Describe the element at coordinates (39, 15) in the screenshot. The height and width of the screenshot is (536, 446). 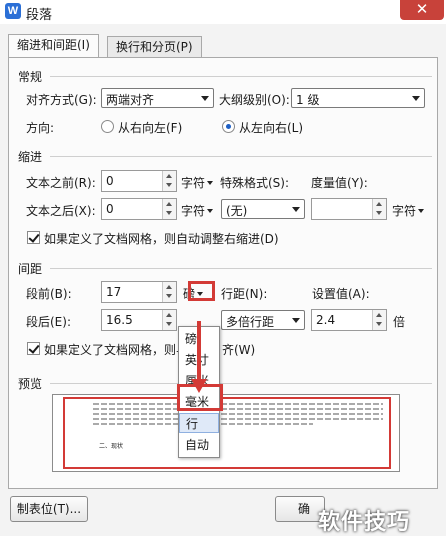
I see `dialog-title: 段落` at that location.